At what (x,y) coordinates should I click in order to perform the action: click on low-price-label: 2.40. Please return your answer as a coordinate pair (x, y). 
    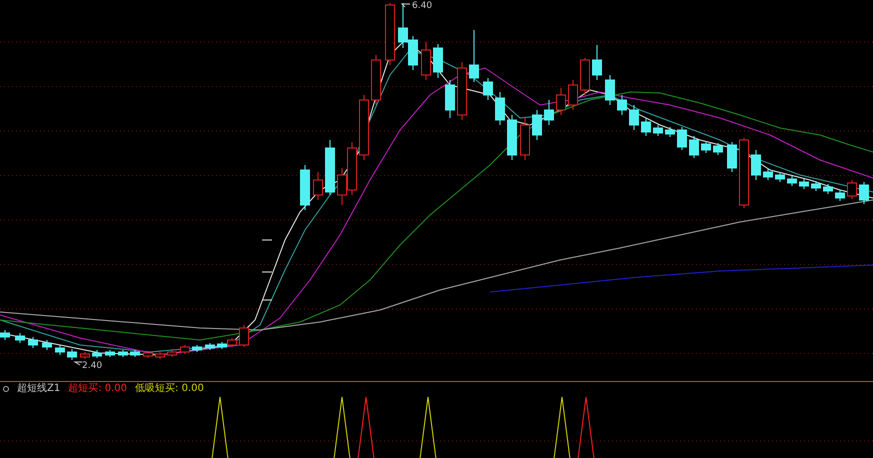
    Looking at the image, I should click on (92, 366).